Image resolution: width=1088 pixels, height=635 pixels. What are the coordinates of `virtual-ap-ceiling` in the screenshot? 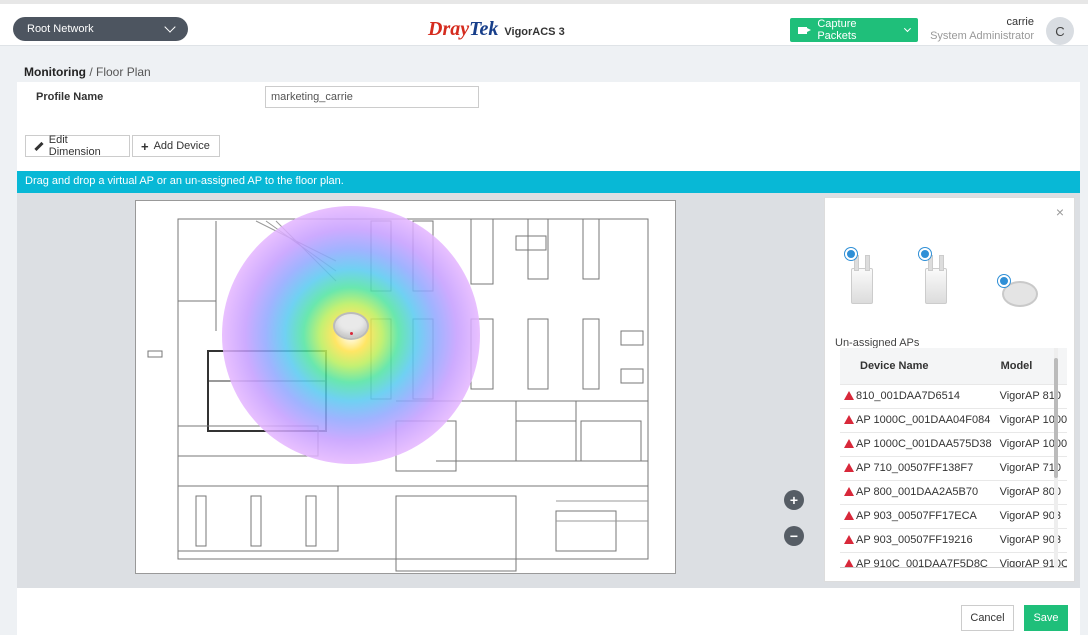 It's located at (1018, 291).